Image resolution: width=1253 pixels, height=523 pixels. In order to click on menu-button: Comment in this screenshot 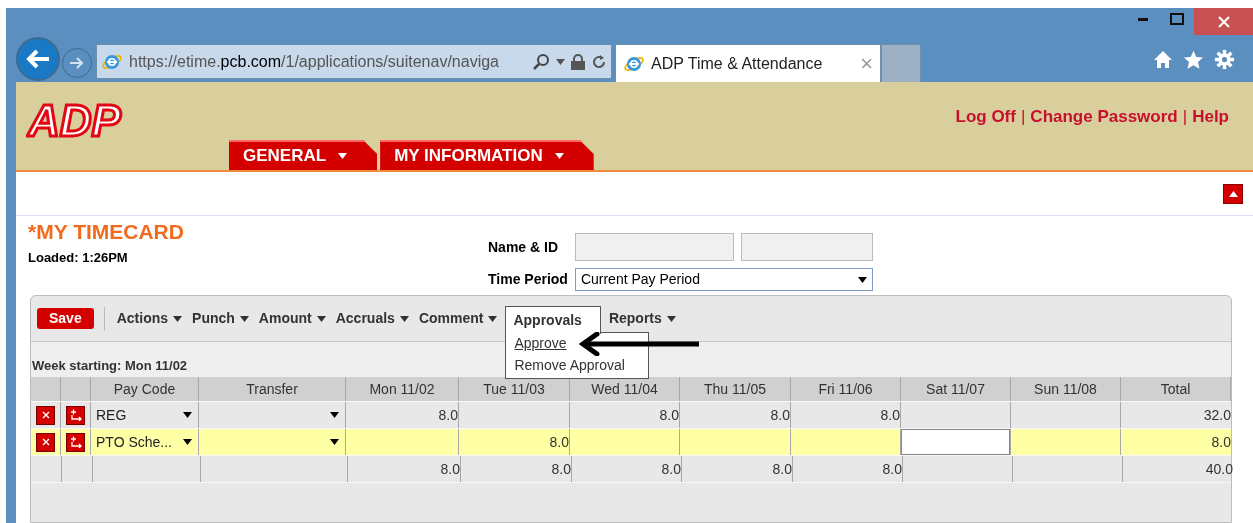, I will do `click(458, 318)`.